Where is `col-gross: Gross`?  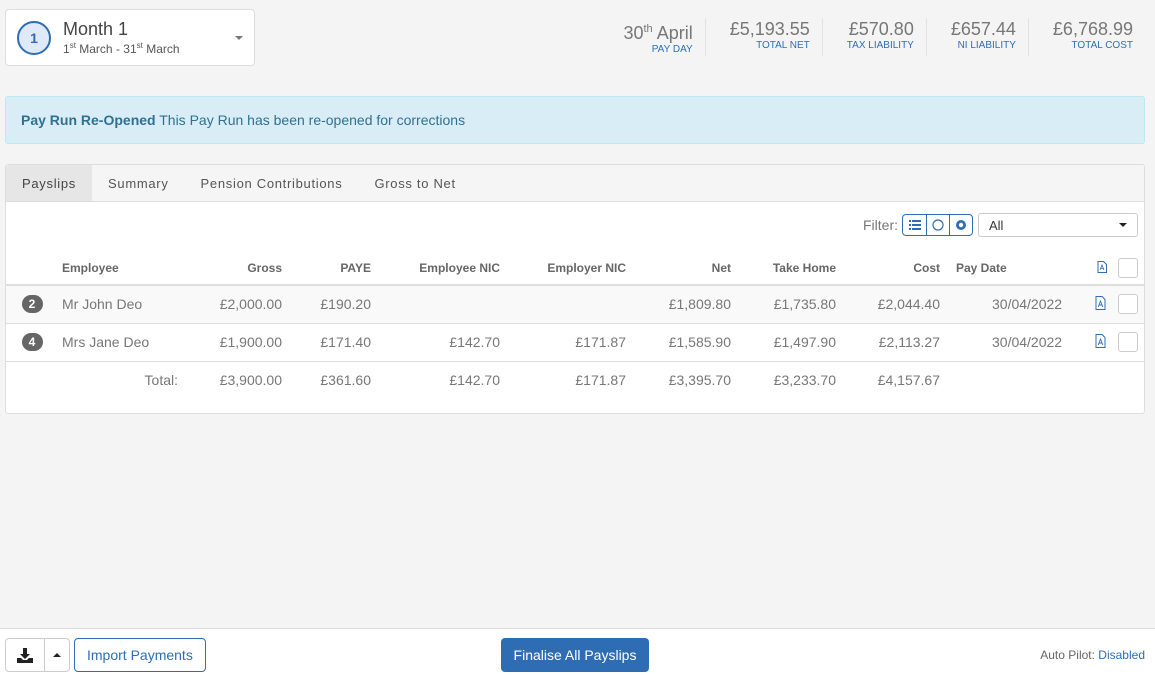 col-gross: Gross is located at coordinates (238, 269).